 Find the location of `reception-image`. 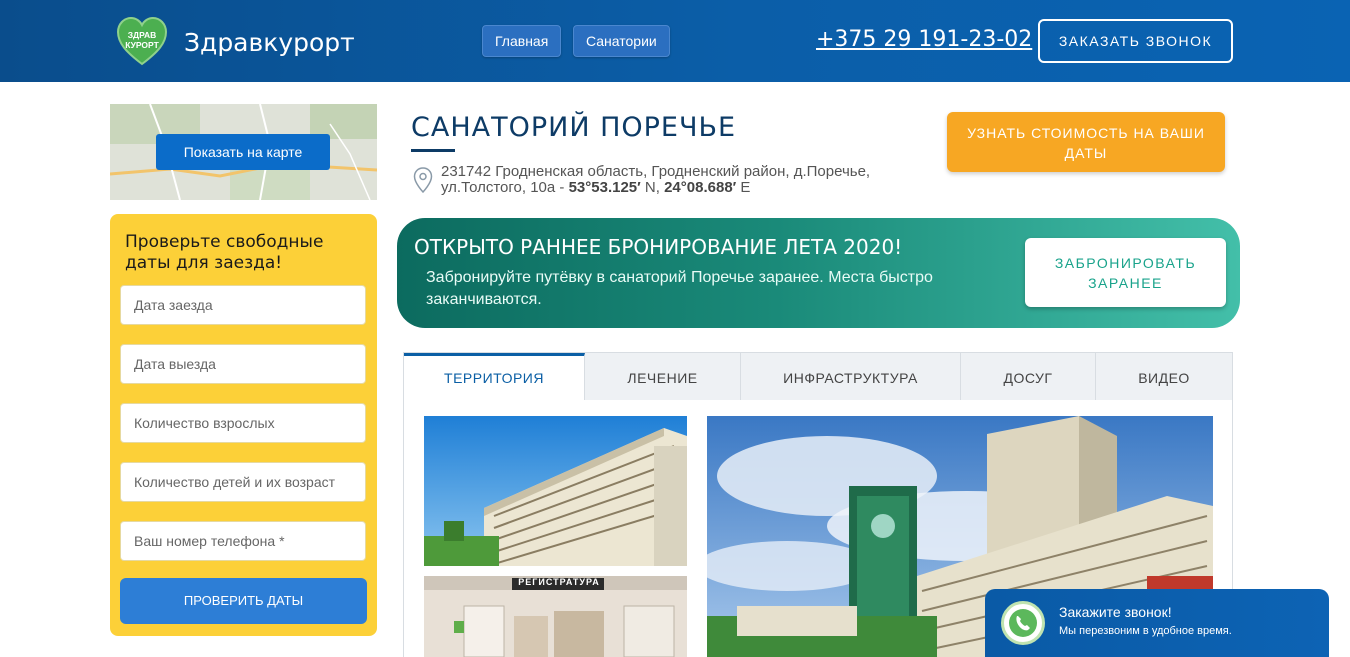

reception-image is located at coordinates (555, 616).